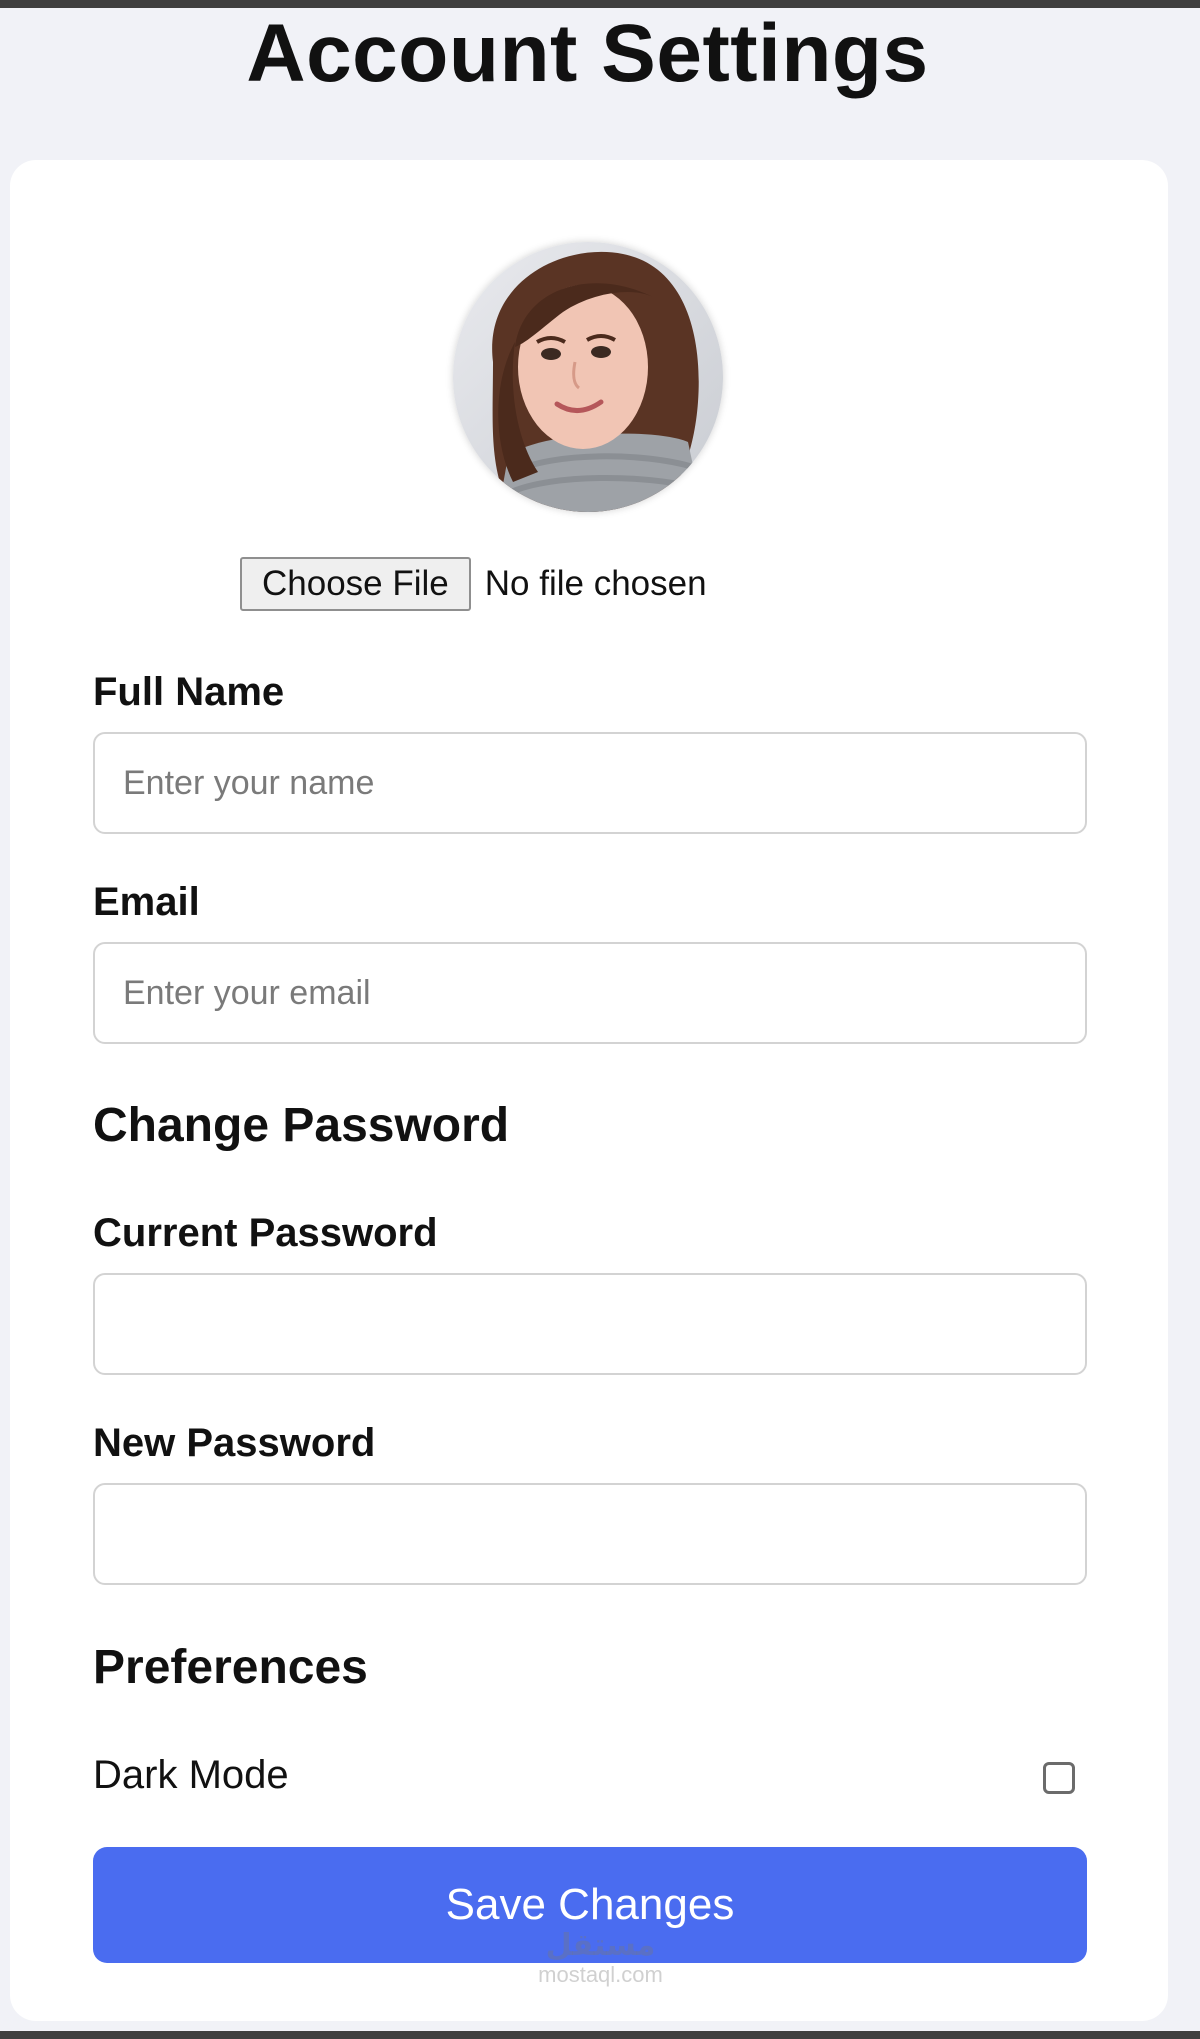 Image resolution: width=1200 pixels, height=2039 pixels. I want to click on watermark-text: mostaql.com, so click(600, 1974).